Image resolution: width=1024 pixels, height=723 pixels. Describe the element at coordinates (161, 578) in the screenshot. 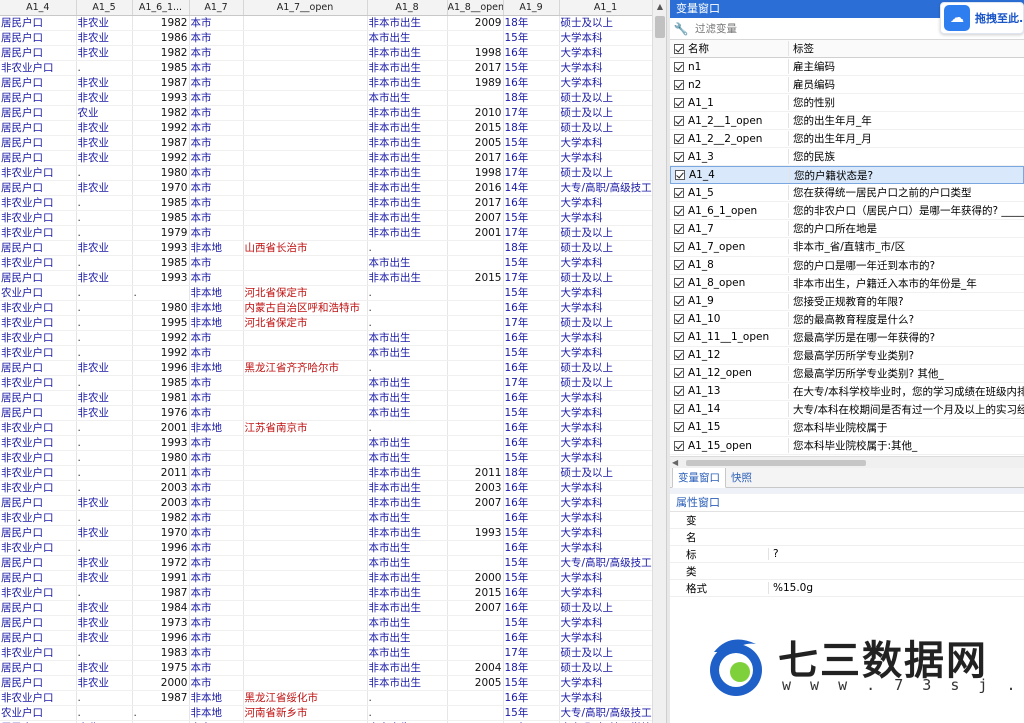

I see `table-cell: 1991` at that location.